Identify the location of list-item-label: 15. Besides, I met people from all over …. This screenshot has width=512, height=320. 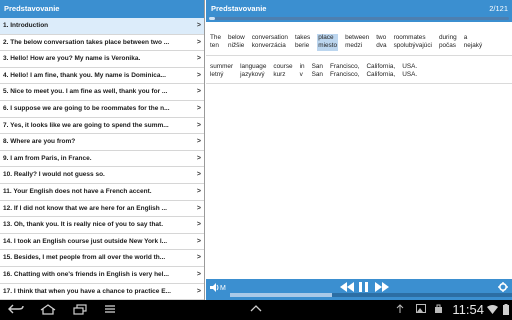
(84, 258).